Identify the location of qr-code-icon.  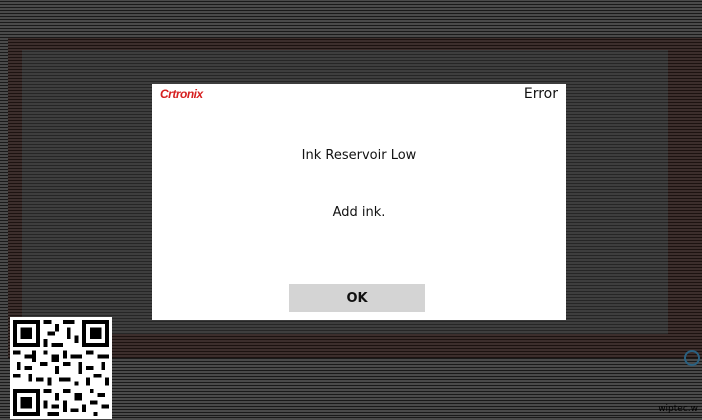
(61, 368).